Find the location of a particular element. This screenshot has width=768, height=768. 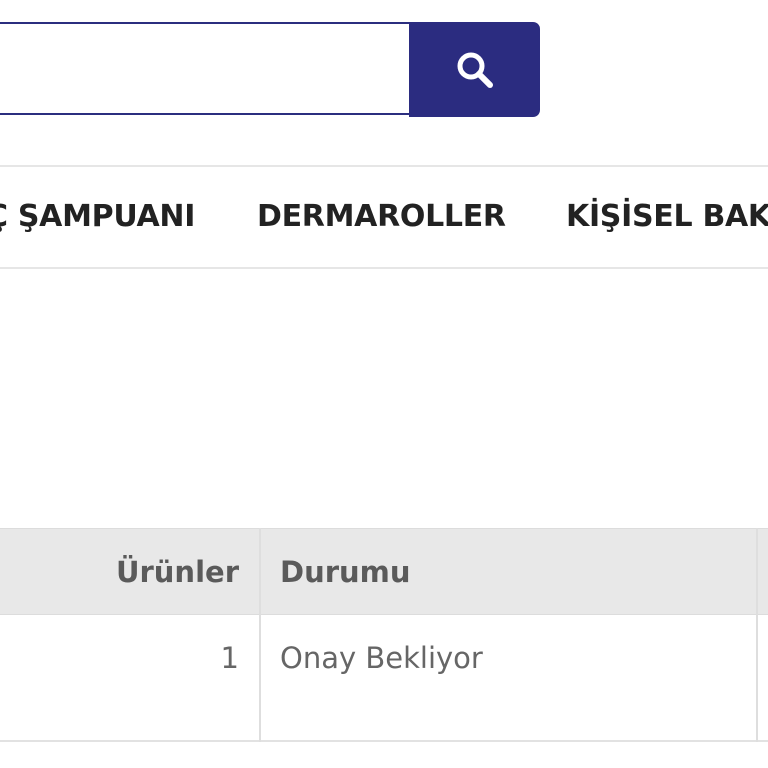

column-header-status: Durumu is located at coordinates (345, 572).